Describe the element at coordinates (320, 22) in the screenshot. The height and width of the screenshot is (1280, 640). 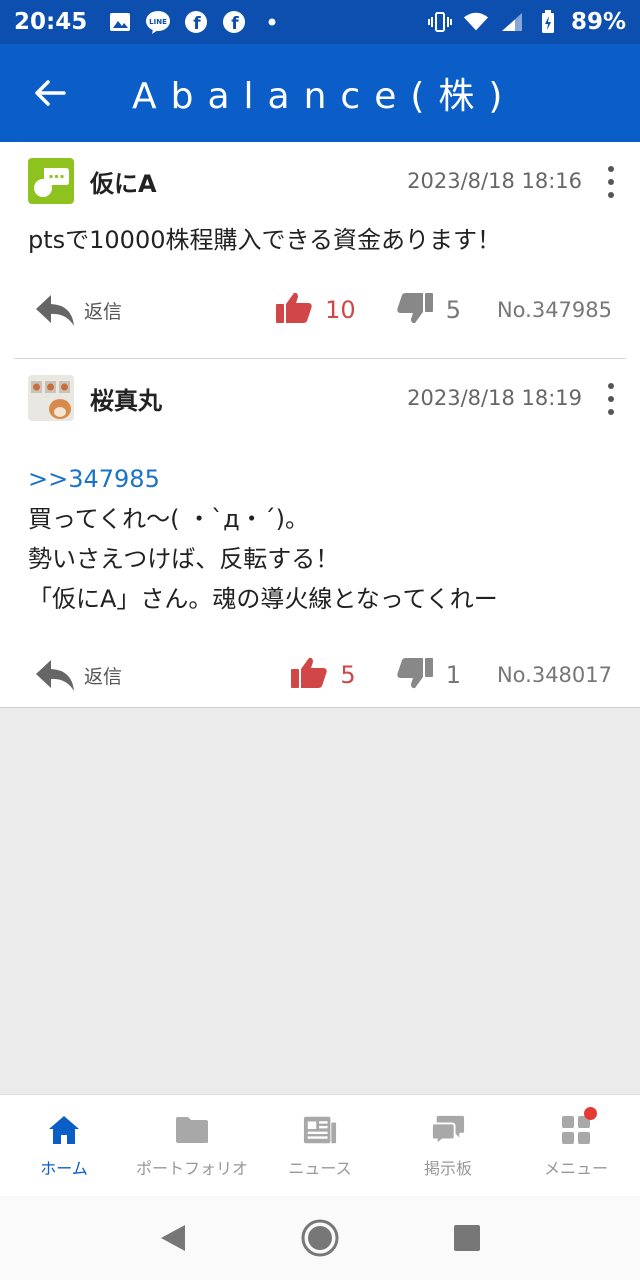
I see `status-bar: 20:45 LINE f f 89%` at that location.